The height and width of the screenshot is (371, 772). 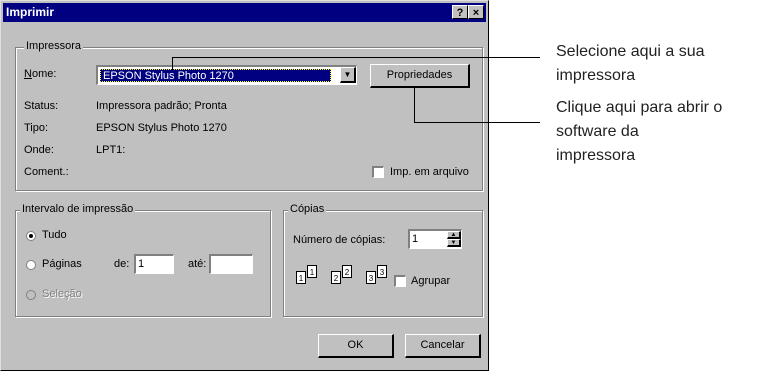 What do you see at coordinates (435, 239) in the screenshot?
I see `copies-number-input: 1 ▲ ▼` at bounding box center [435, 239].